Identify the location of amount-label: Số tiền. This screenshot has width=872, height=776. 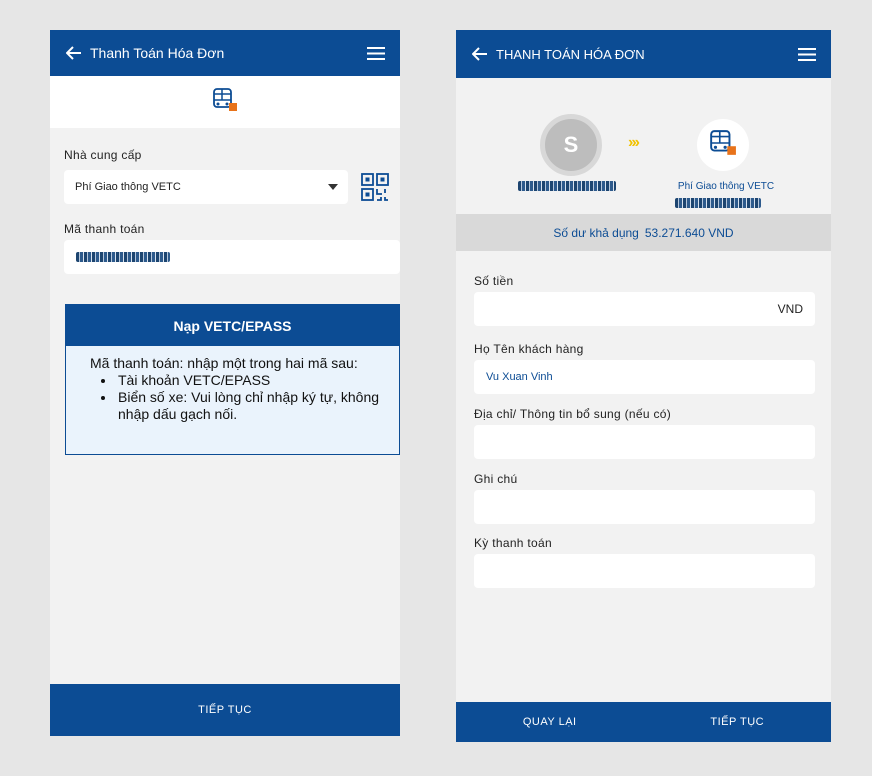
(494, 281).